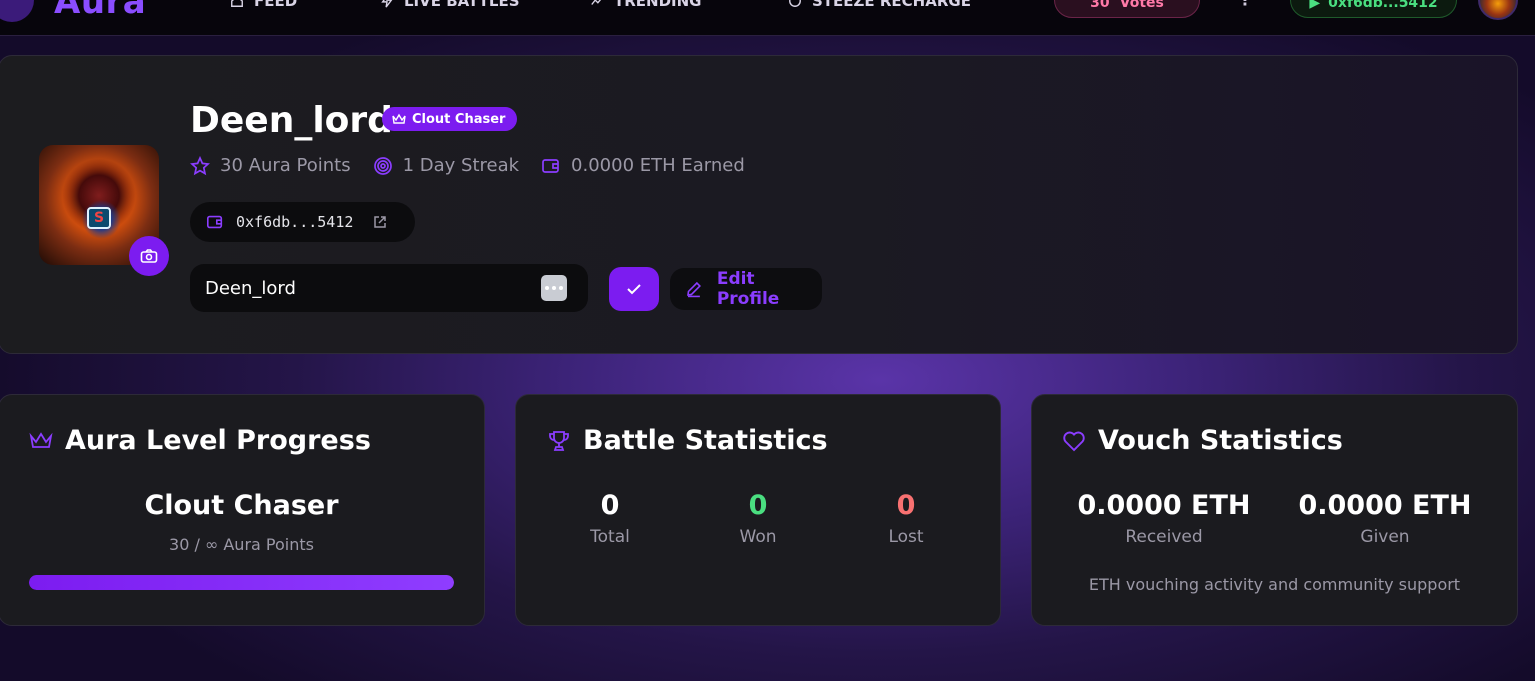  What do you see at coordinates (1385, 537) in the screenshot?
I see `vouch-given-label: Given` at bounding box center [1385, 537].